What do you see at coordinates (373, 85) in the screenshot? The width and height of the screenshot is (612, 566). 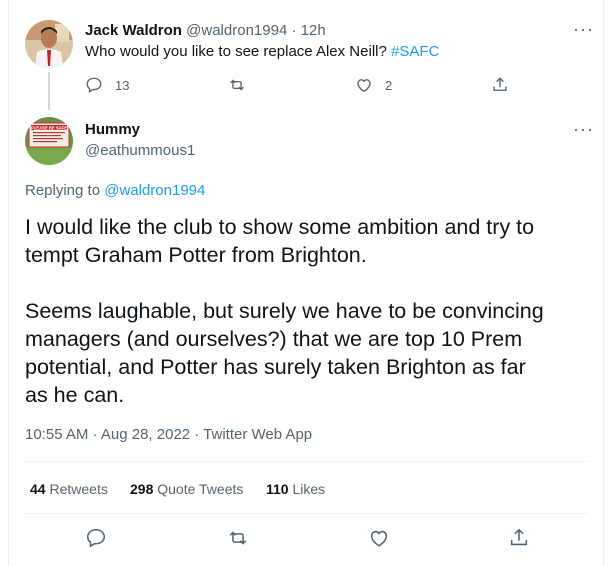 I see `parent-like-button: 2` at bounding box center [373, 85].